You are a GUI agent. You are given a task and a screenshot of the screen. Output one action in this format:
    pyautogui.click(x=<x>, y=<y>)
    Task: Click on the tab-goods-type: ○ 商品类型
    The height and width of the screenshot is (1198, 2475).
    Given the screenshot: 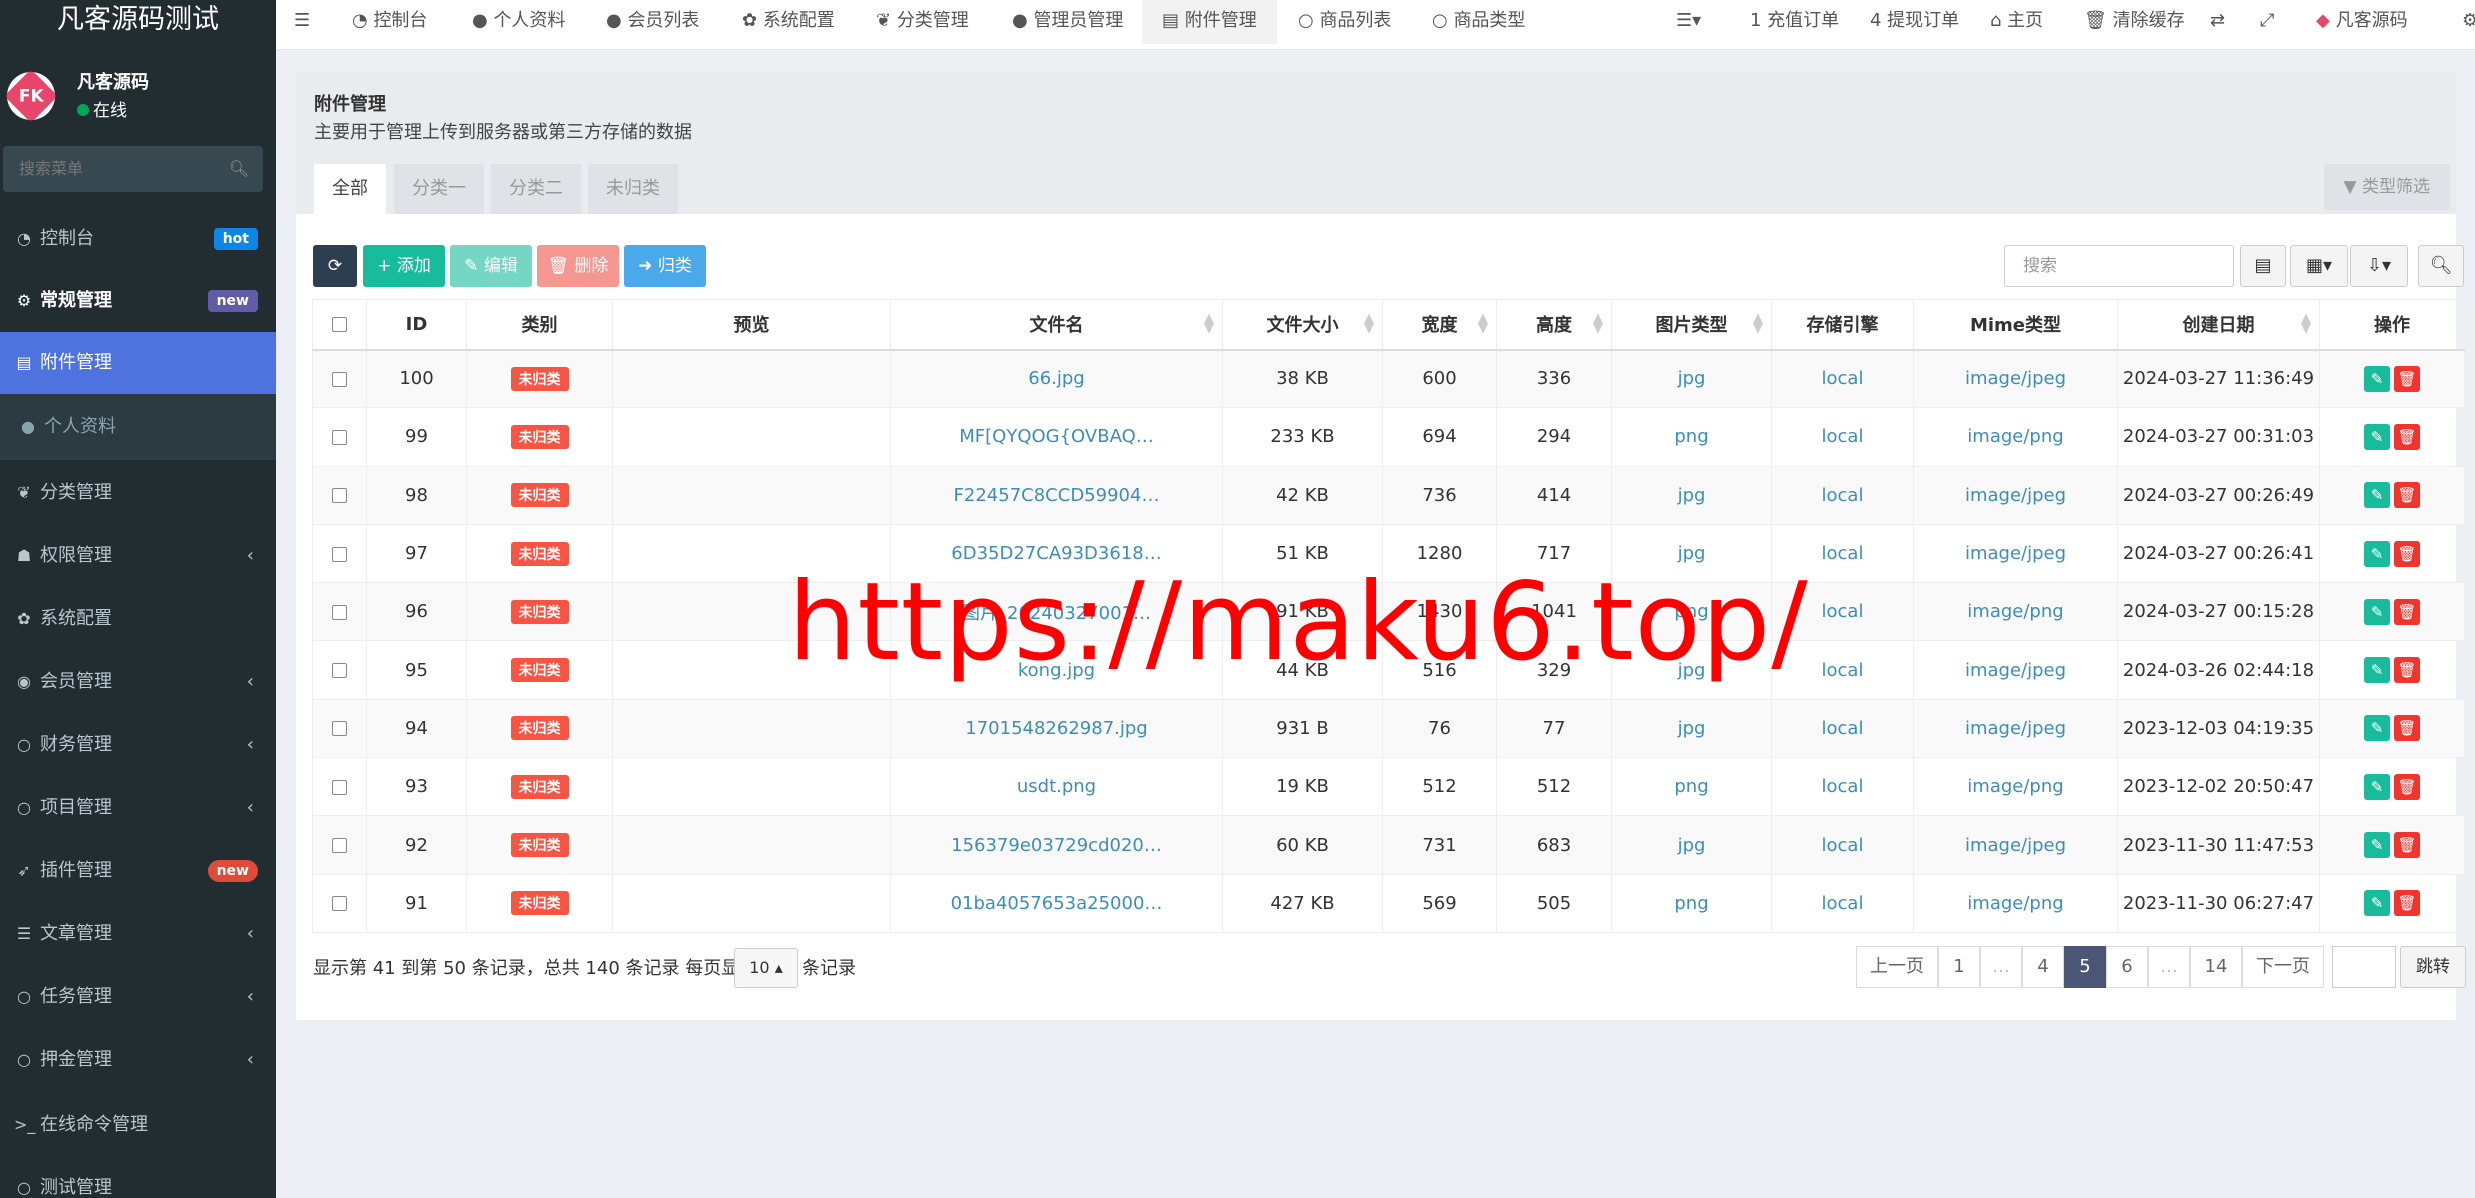 What is the action you would take?
    pyautogui.click(x=1478, y=22)
    